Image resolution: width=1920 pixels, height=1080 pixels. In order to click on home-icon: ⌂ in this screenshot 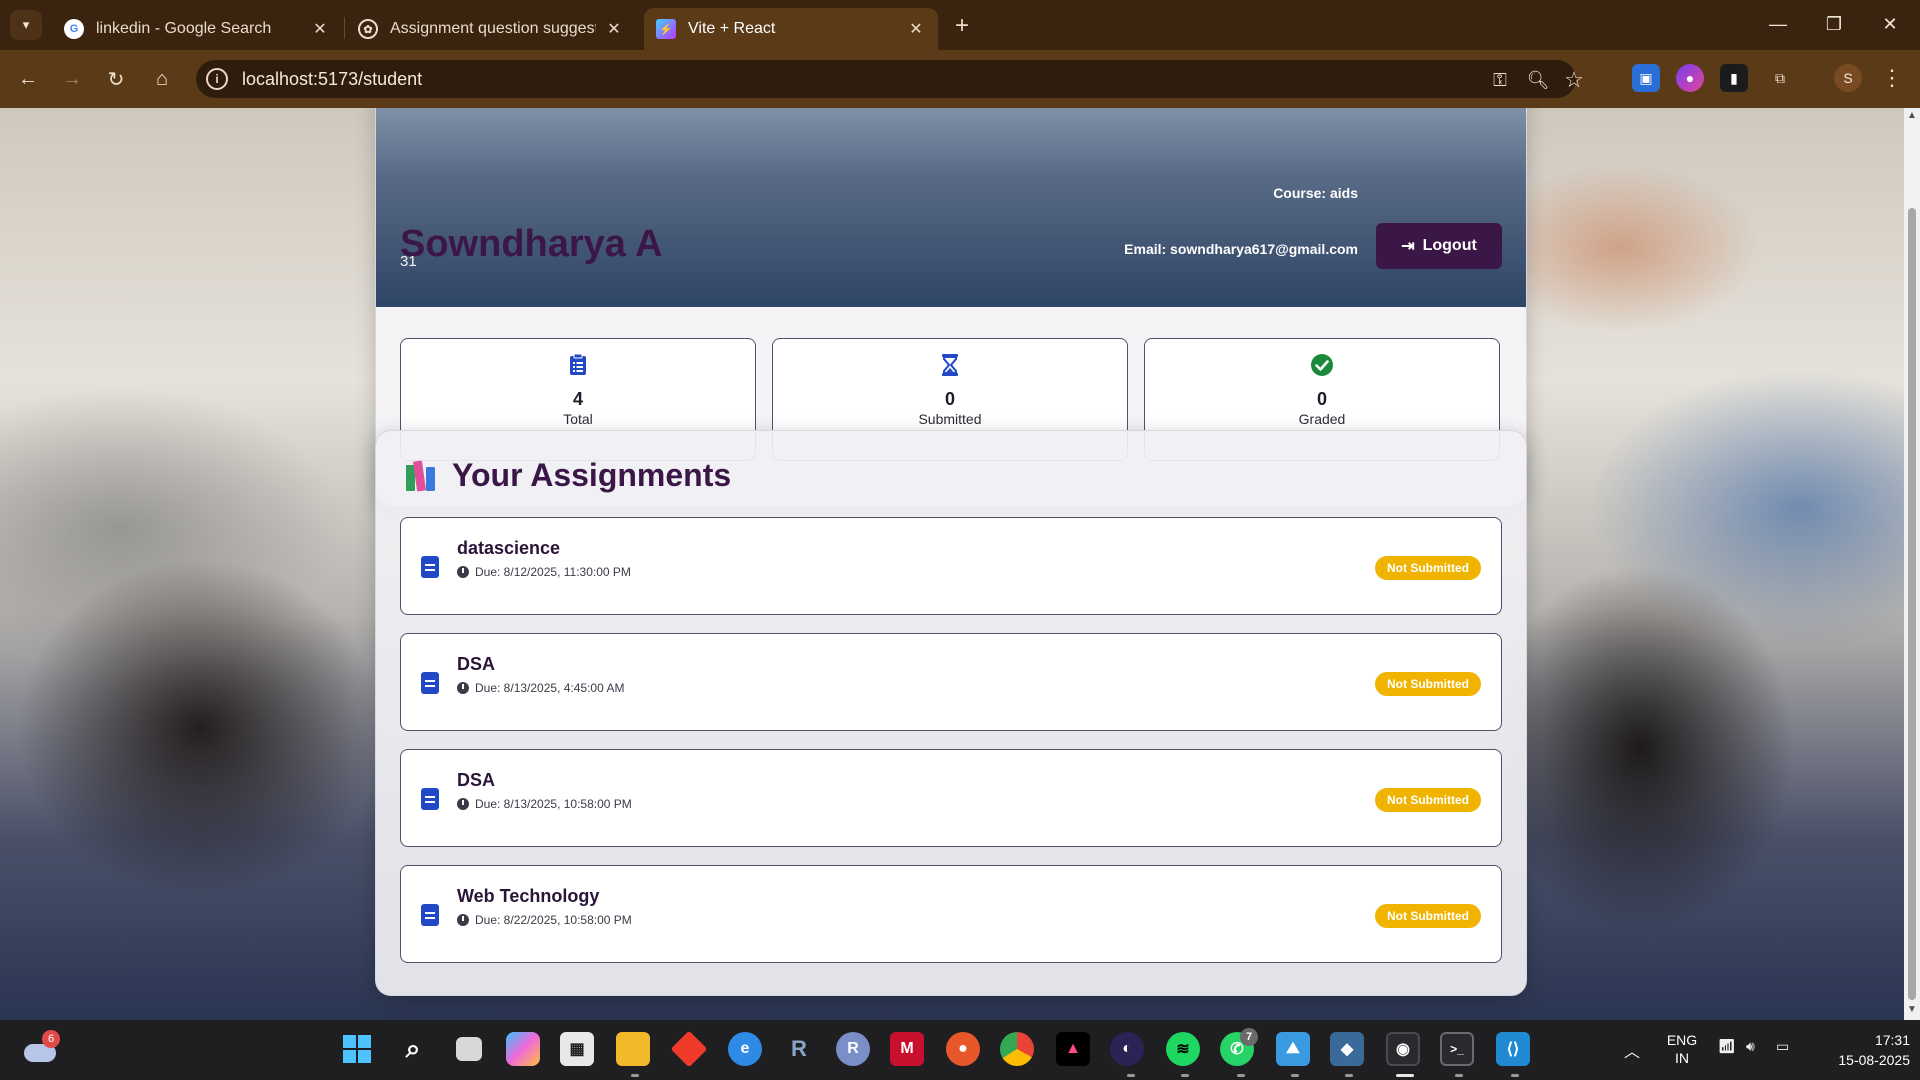, I will do `click(162, 79)`.